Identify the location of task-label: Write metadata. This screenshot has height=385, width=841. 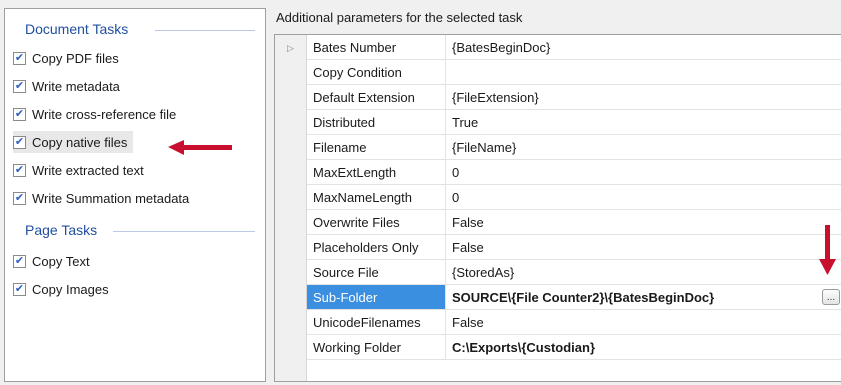
(76, 86).